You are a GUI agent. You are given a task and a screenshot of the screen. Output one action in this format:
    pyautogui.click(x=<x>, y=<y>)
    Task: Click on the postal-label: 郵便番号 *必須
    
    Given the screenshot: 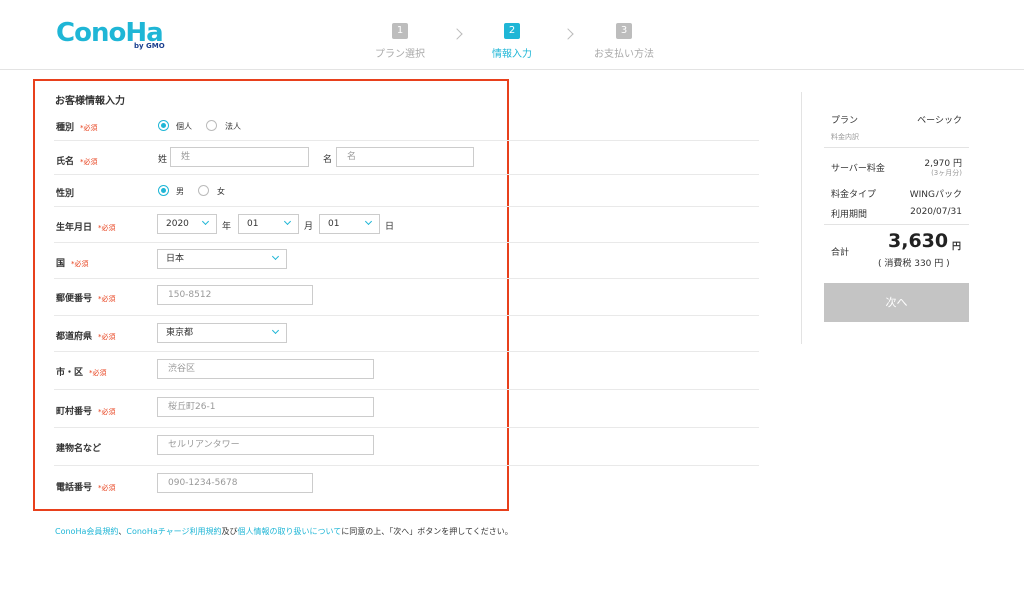 What is the action you would take?
    pyautogui.click(x=86, y=299)
    